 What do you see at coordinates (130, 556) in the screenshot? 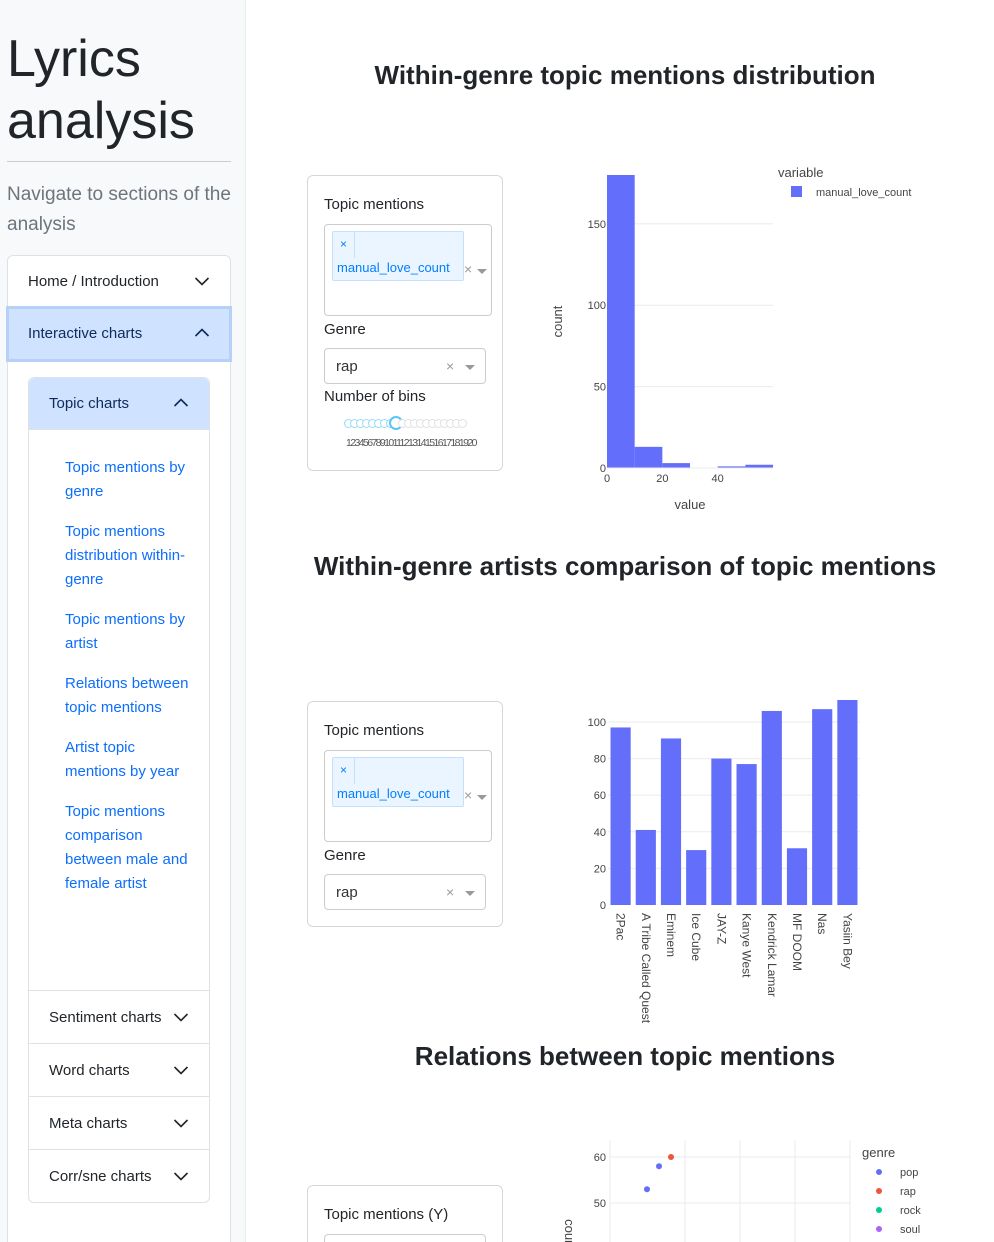
I see `link-topic-mentions-distribution: Topic mentions distribution within-genre` at bounding box center [130, 556].